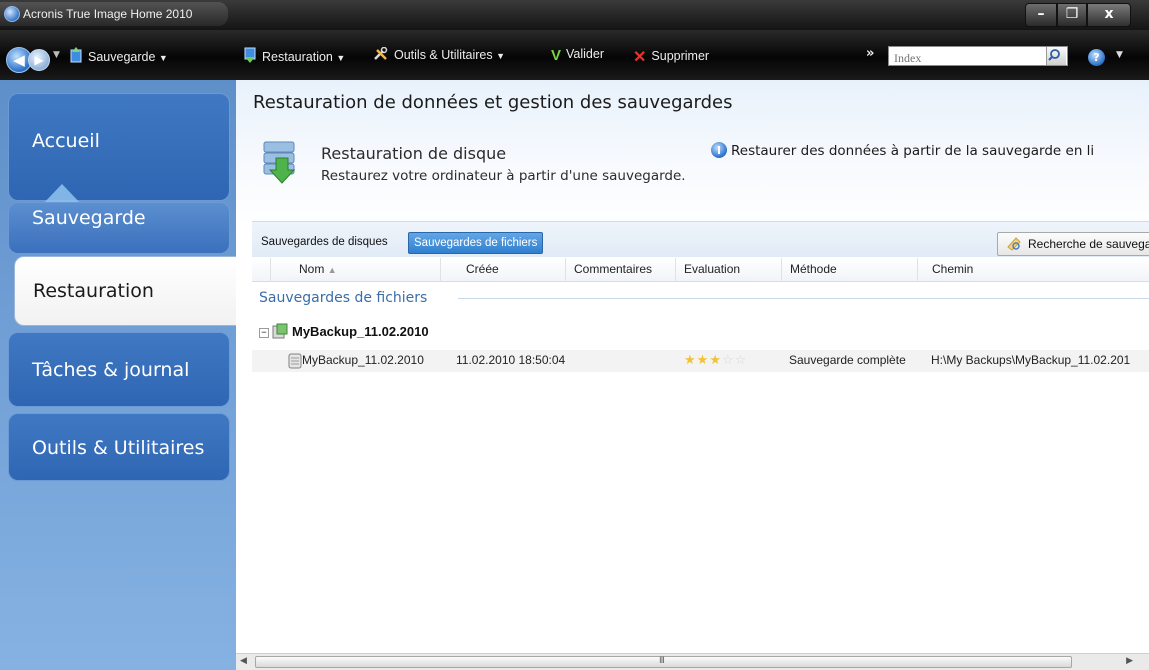 The width and height of the screenshot is (1149, 670). What do you see at coordinates (250, 55) in the screenshot?
I see `restore-icon` at bounding box center [250, 55].